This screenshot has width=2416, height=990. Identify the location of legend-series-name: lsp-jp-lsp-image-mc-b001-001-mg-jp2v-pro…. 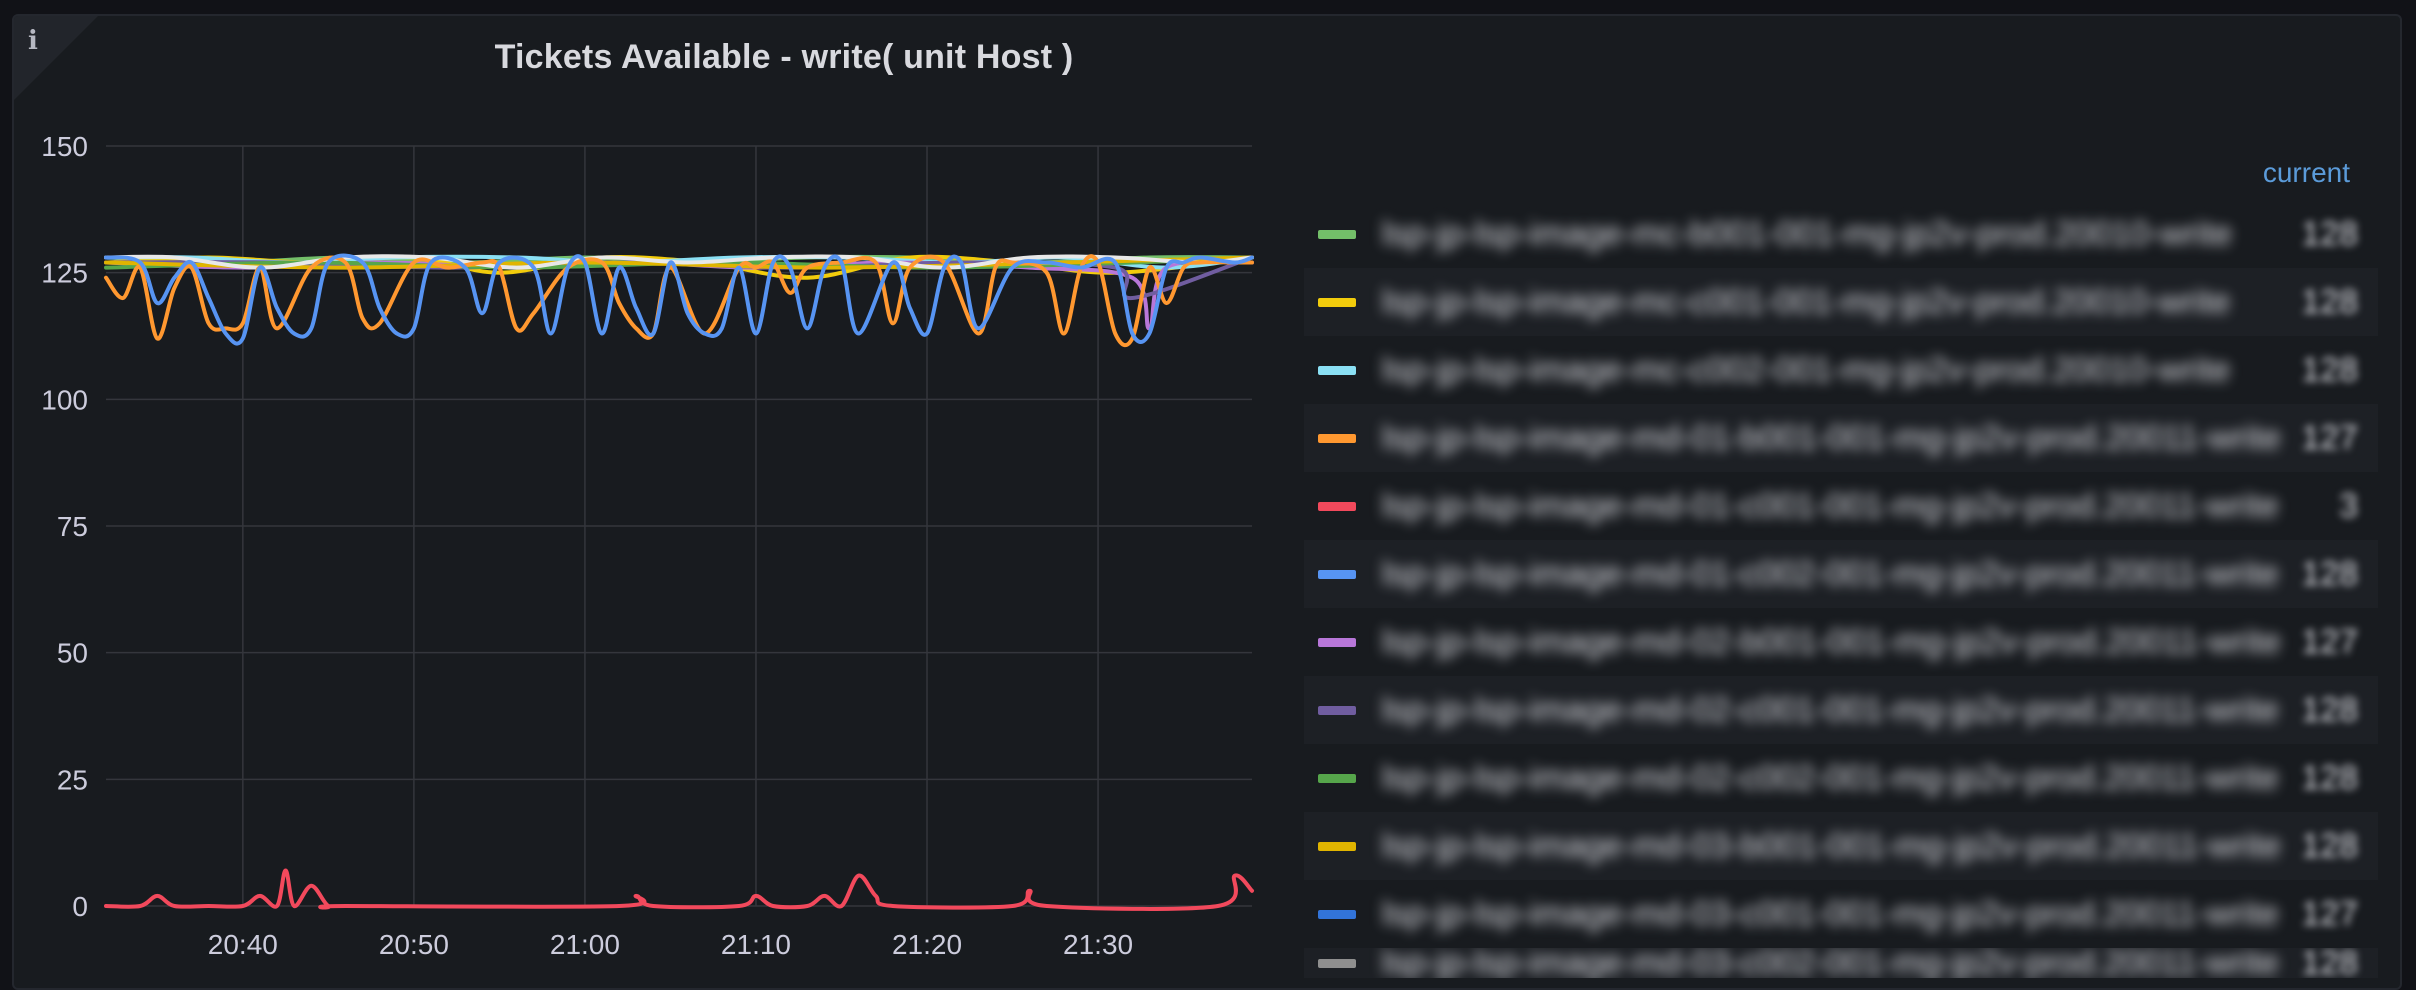
(1835, 234).